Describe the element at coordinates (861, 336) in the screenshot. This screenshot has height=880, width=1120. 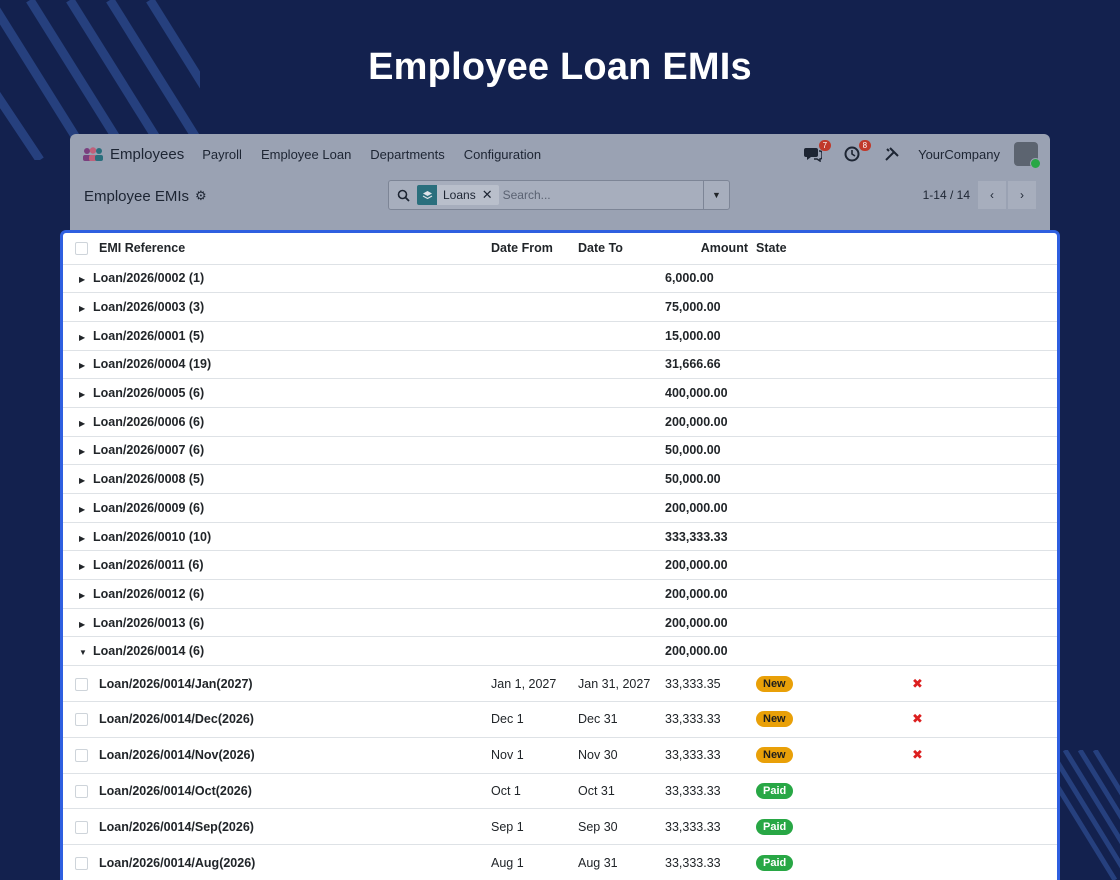
I see `group-amount: 15,000.00` at that location.